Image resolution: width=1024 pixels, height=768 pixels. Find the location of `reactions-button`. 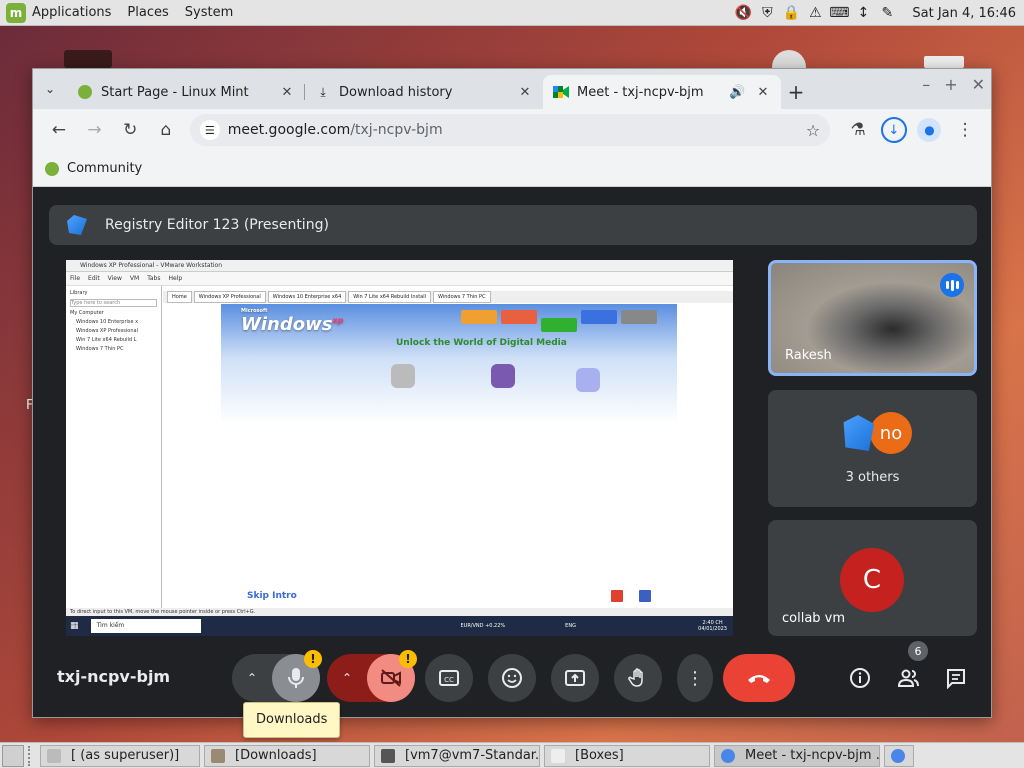

reactions-button is located at coordinates (512, 678).